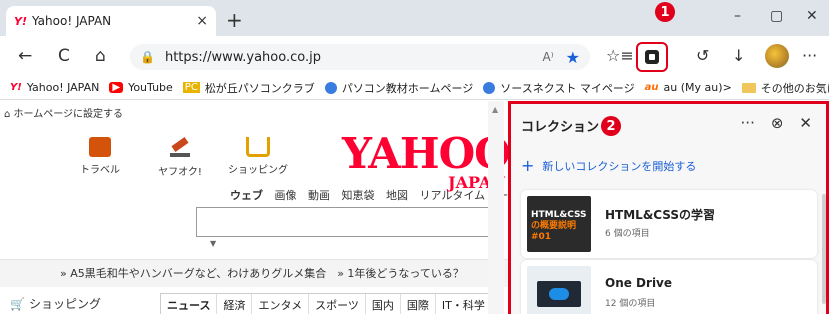 This screenshot has height=314, width=829. What do you see at coordinates (559, 215) in the screenshot?
I see `thumb-text-line: HTML&CSS` at bounding box center [559, 215].